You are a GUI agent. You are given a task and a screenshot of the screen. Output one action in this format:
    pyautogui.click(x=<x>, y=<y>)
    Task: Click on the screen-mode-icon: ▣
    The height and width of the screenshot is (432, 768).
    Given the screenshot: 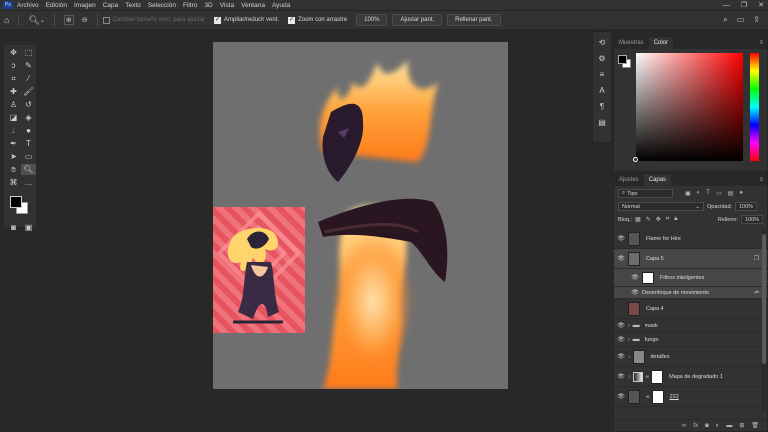 What is the action you would take?
    pyautogui.click(x=28, y=227)
    